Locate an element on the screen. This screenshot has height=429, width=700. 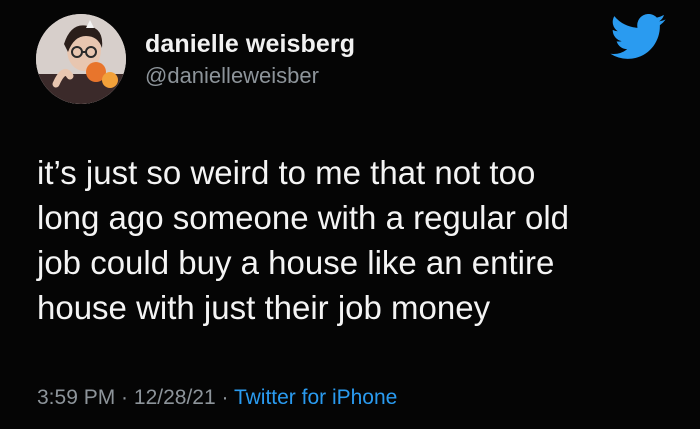
tweet-source-link: Twitter for iPhone is located at coordinates (315, 397).